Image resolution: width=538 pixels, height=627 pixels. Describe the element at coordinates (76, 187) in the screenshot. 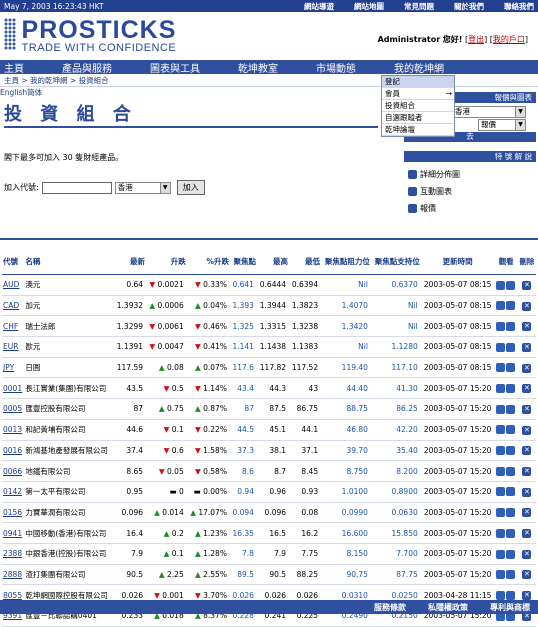

I see `symbol-input` at that location.